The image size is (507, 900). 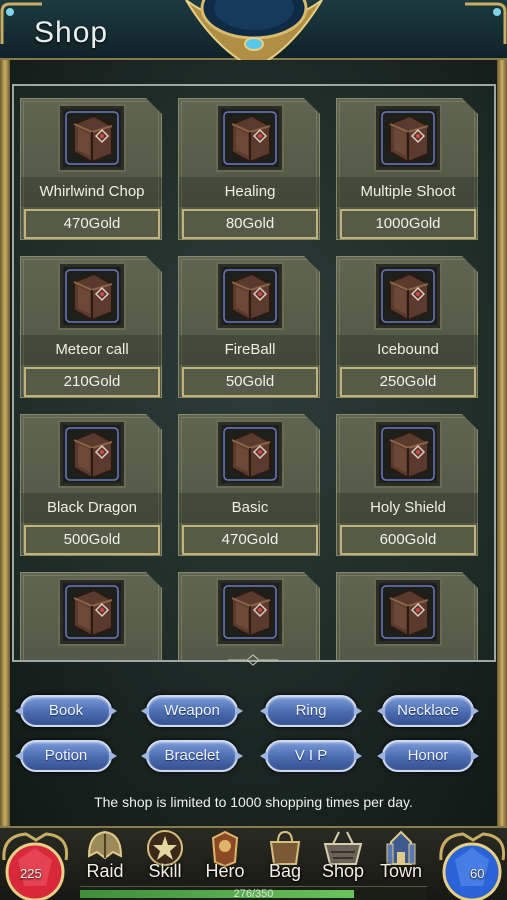 I want to click on shop-item-card: Basic 470Gold, so click(x=249, y=485).